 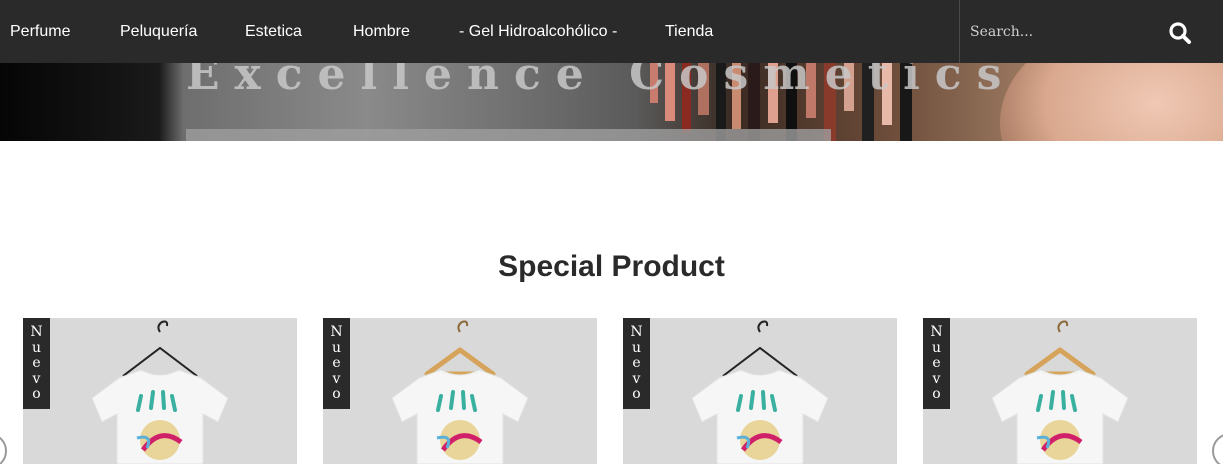 I want to click on chevron-left-icon, so click(x=3, y=448).